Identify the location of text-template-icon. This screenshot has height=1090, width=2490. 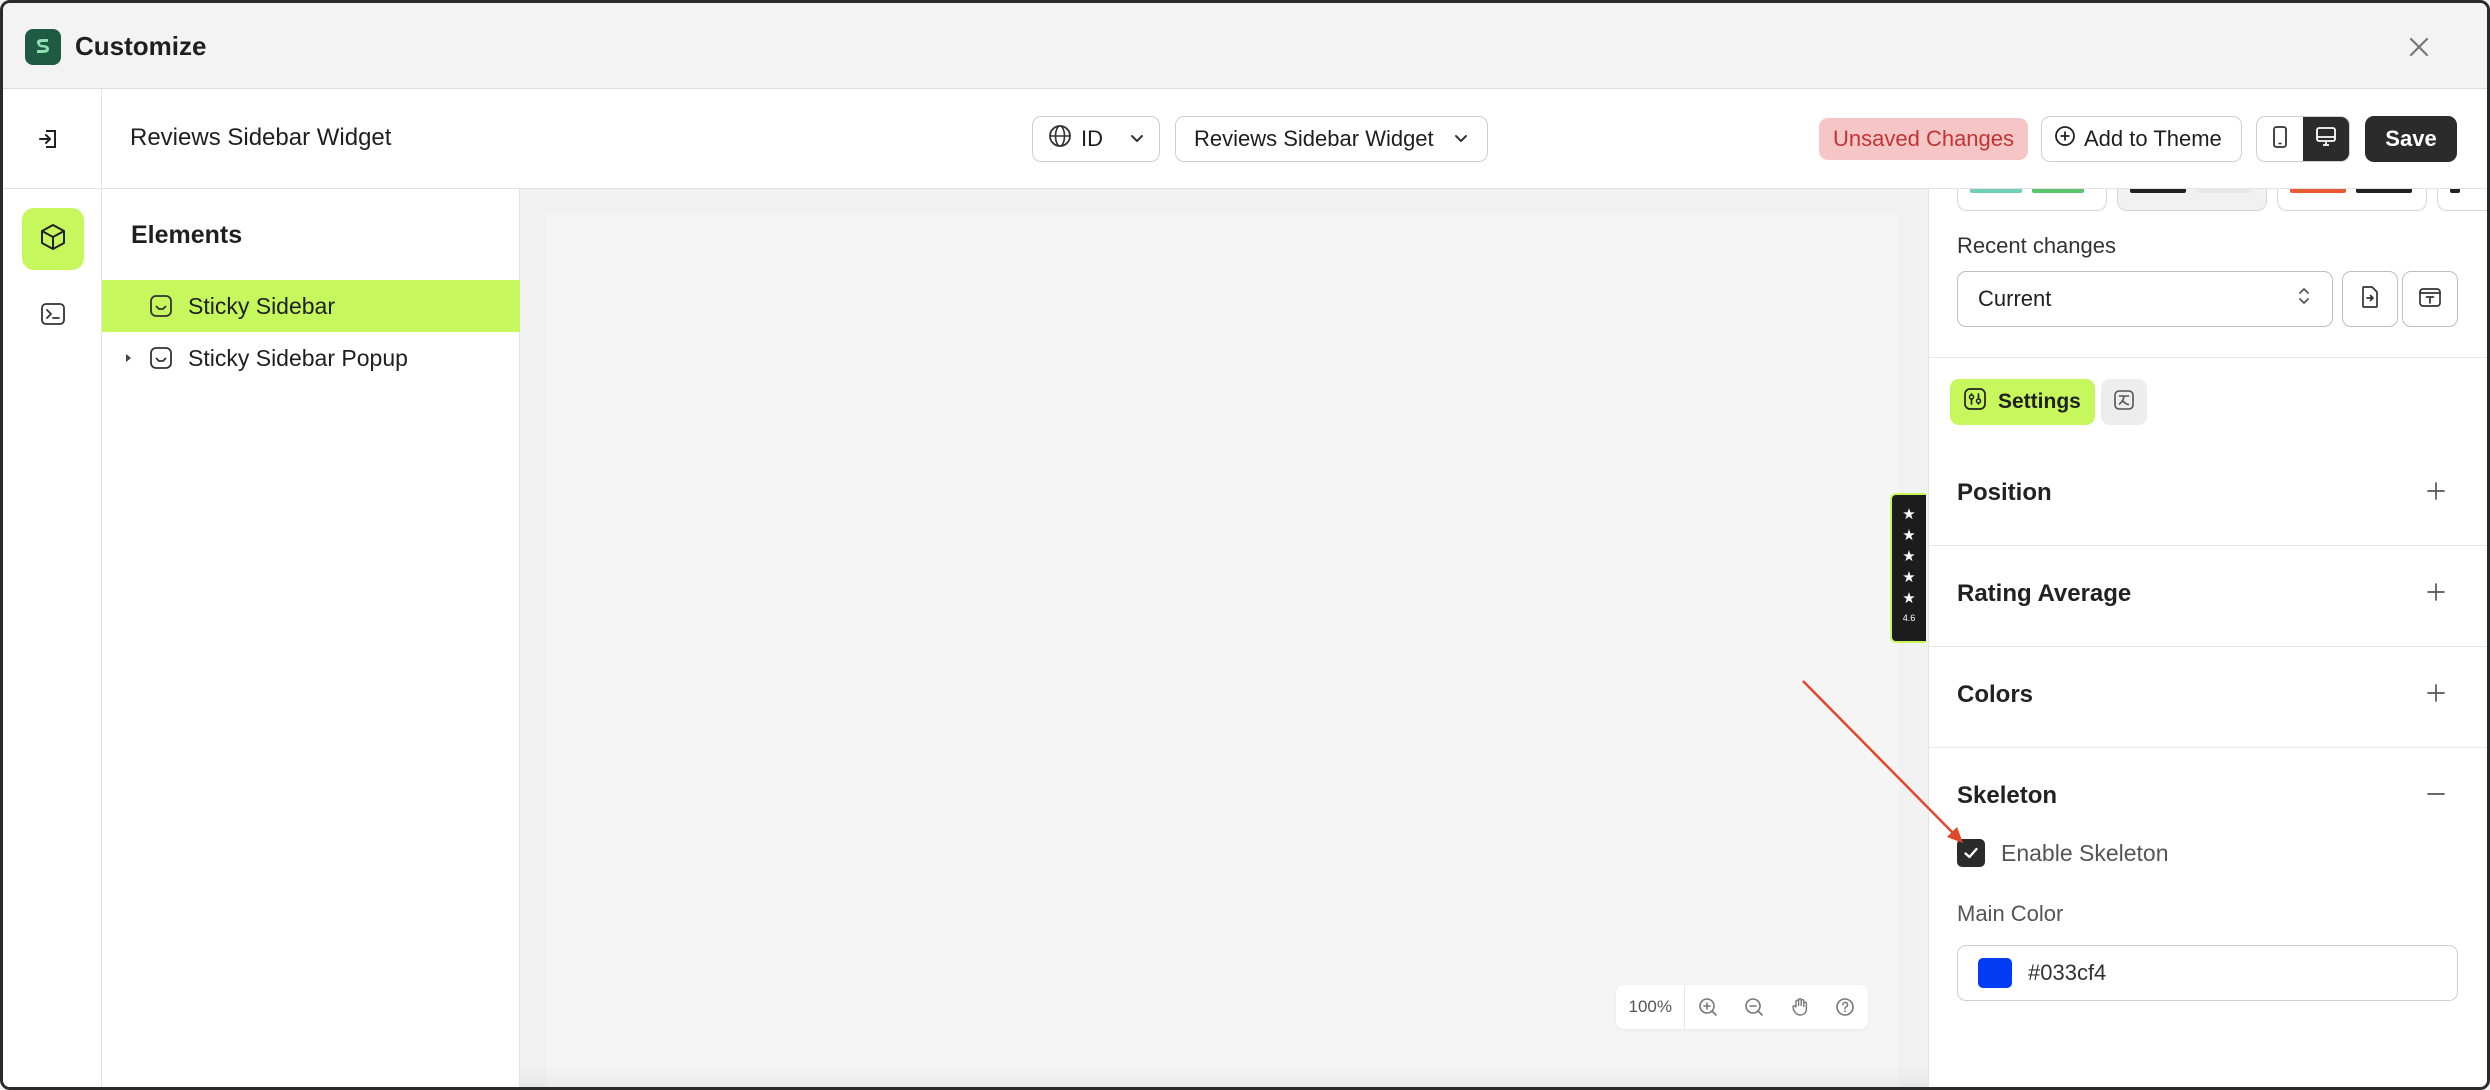
(2430, 299).